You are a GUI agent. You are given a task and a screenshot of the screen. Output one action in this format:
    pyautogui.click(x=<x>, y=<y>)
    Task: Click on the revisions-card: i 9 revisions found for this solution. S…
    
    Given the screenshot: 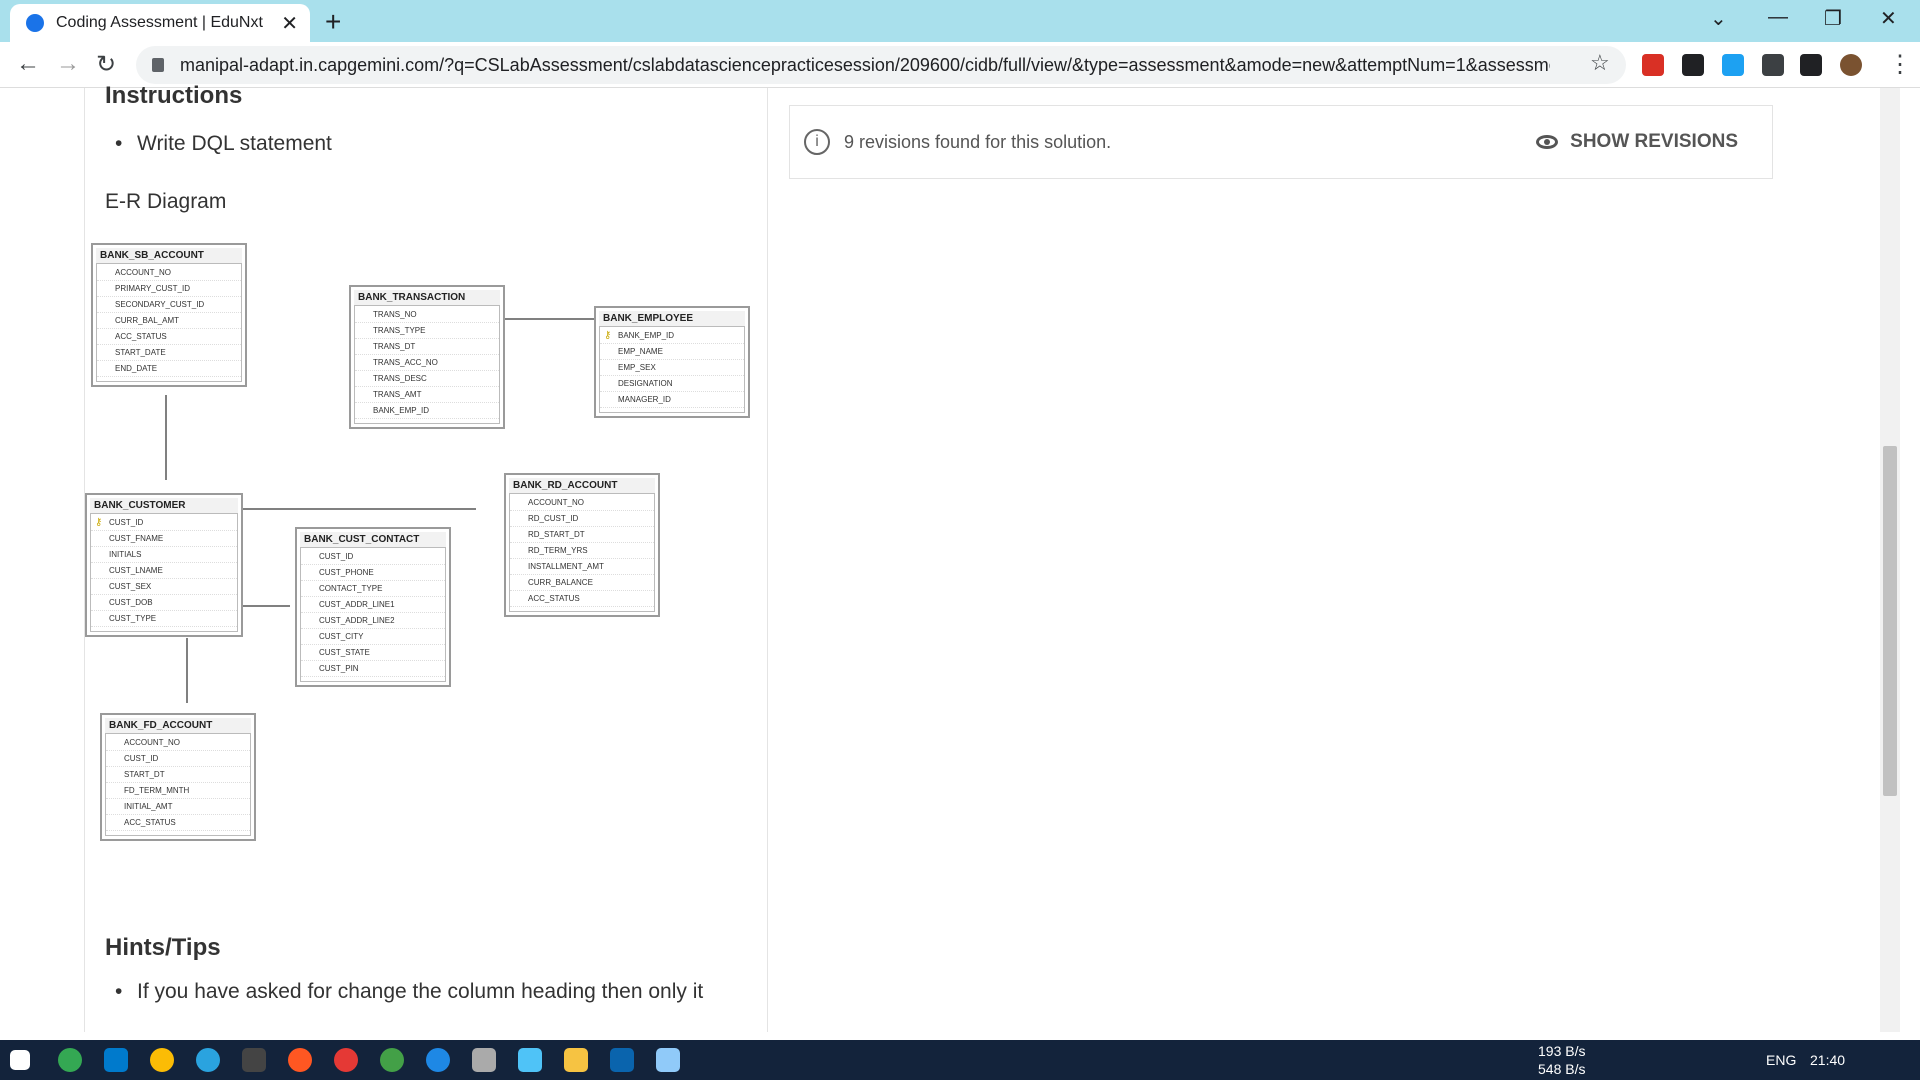 What is the action you would take?
    pyautogui.click(x=1281, y=142)
    